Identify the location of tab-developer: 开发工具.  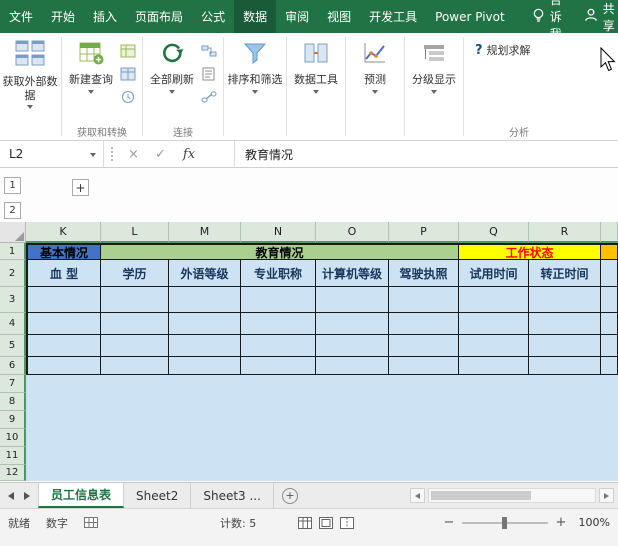
(393, 16).